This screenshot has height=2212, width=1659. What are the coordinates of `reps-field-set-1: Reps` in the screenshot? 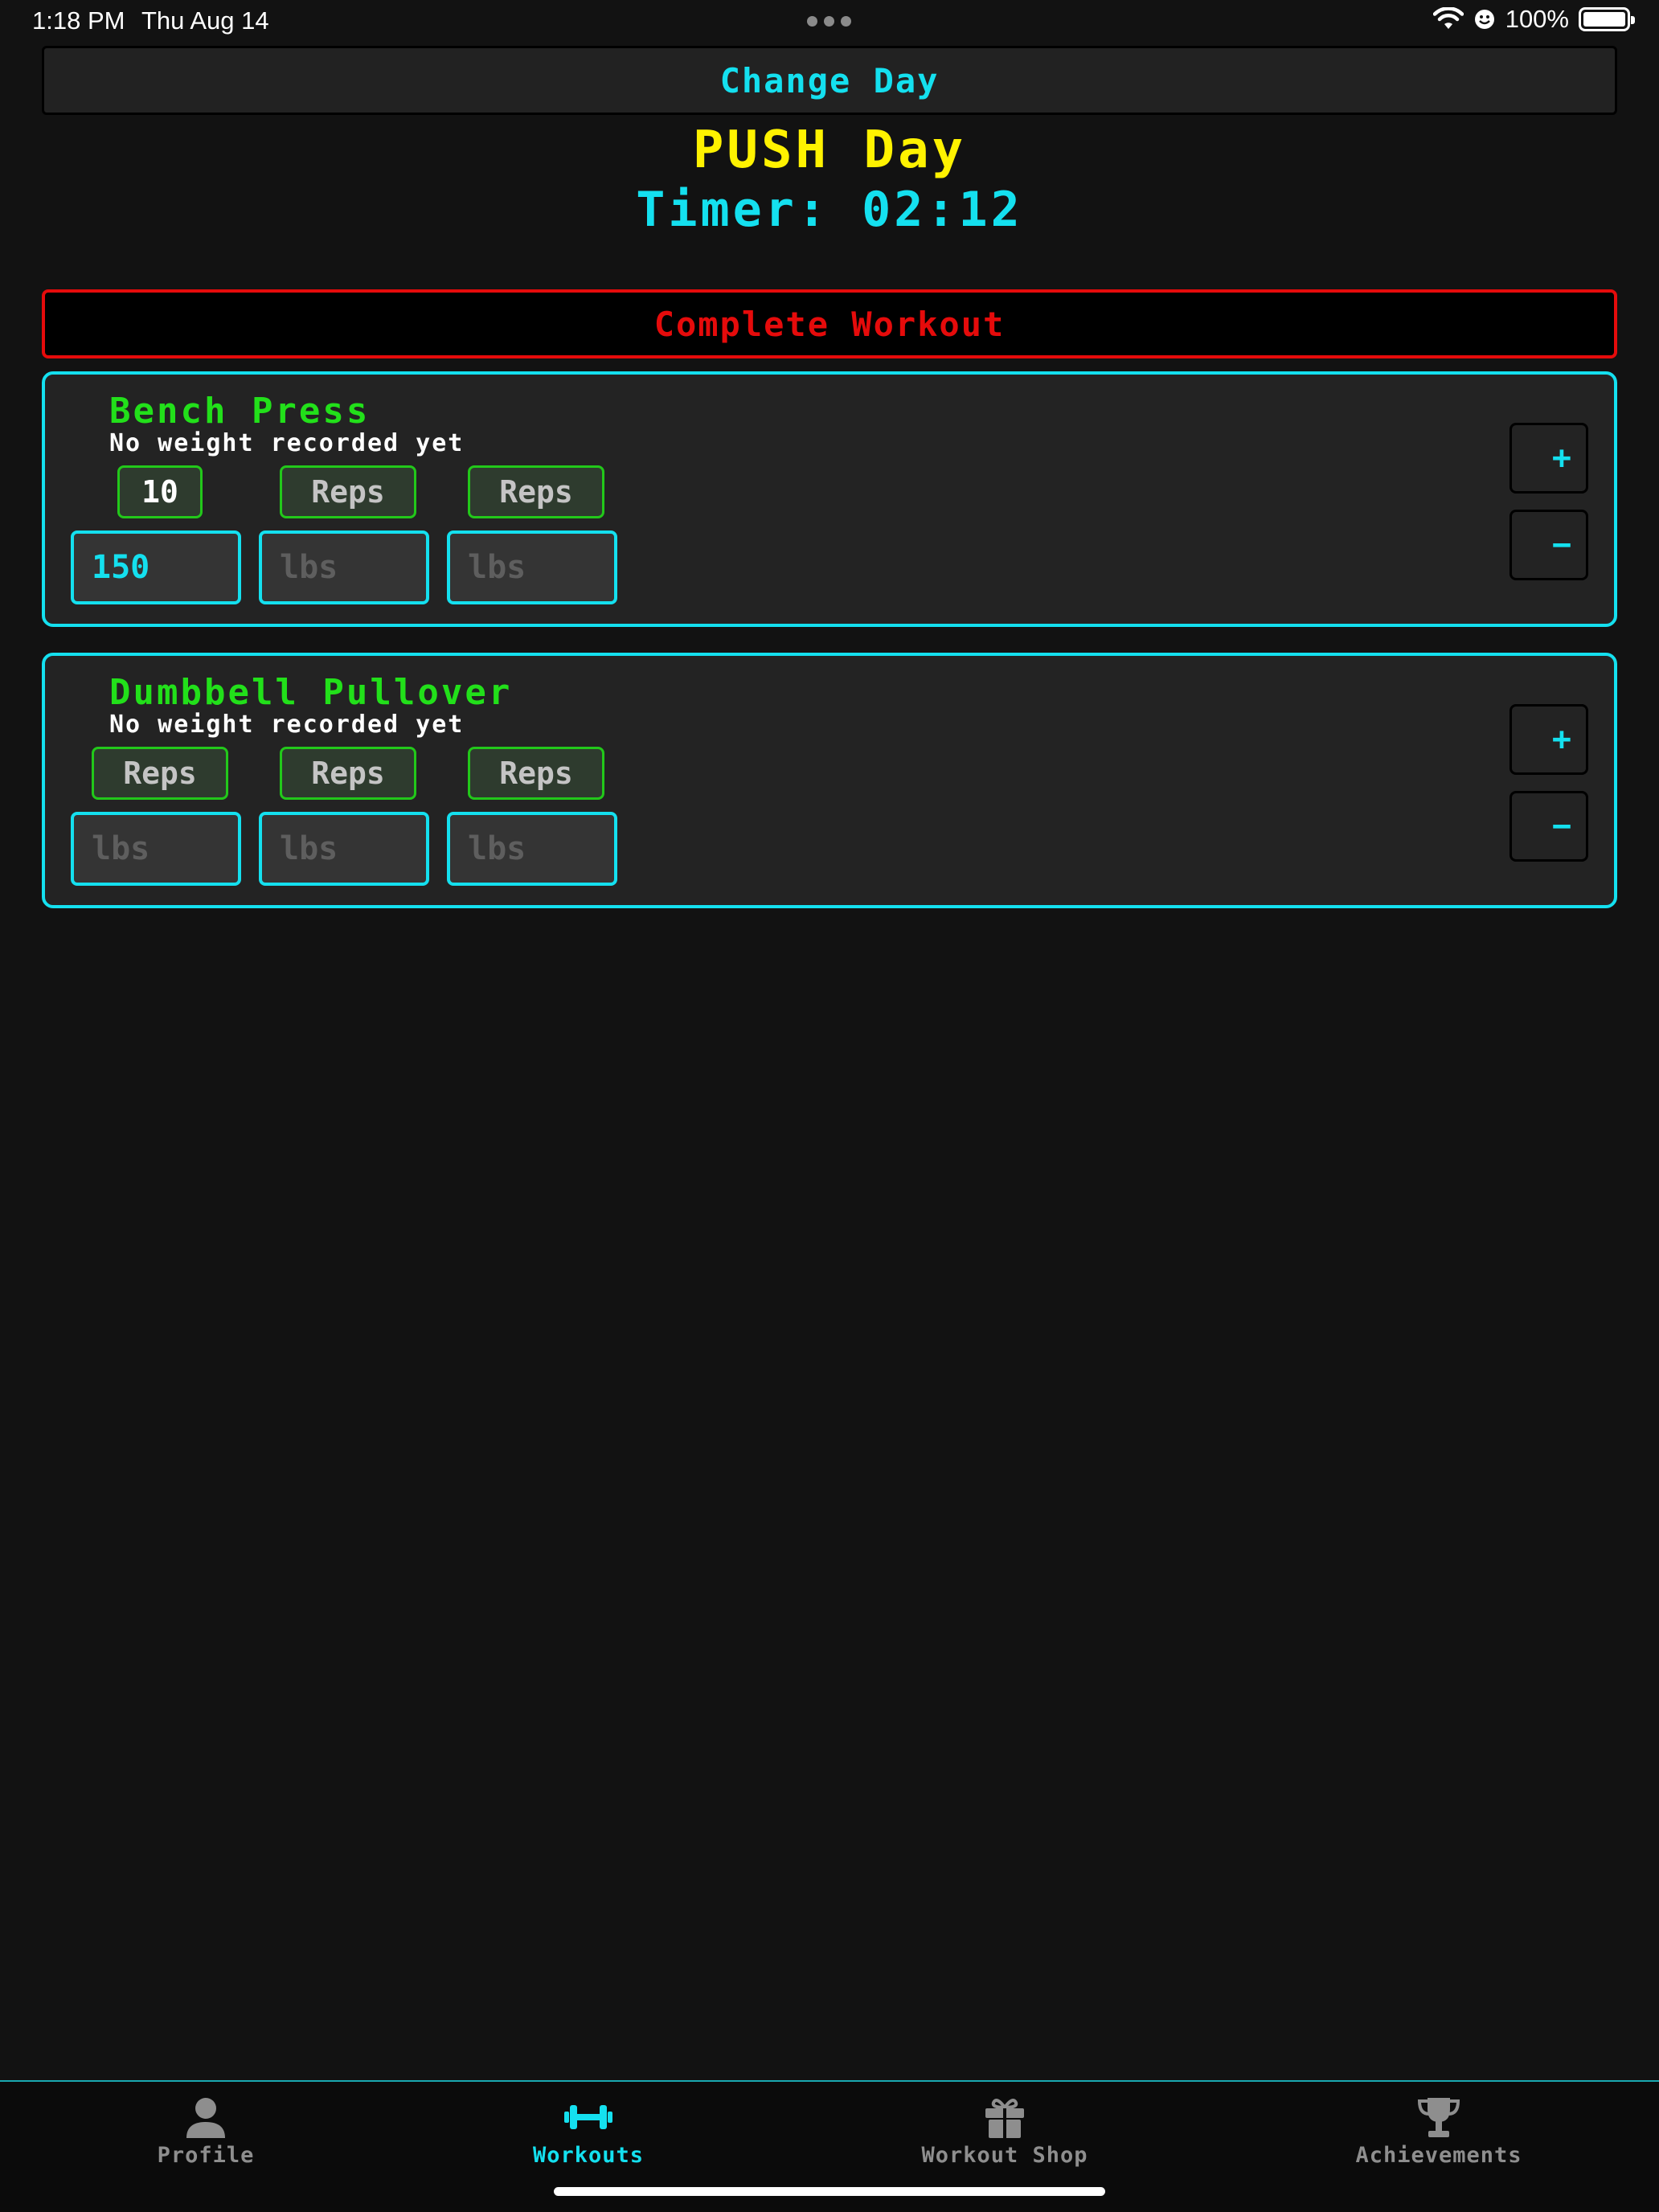 It's located at (160, 773).